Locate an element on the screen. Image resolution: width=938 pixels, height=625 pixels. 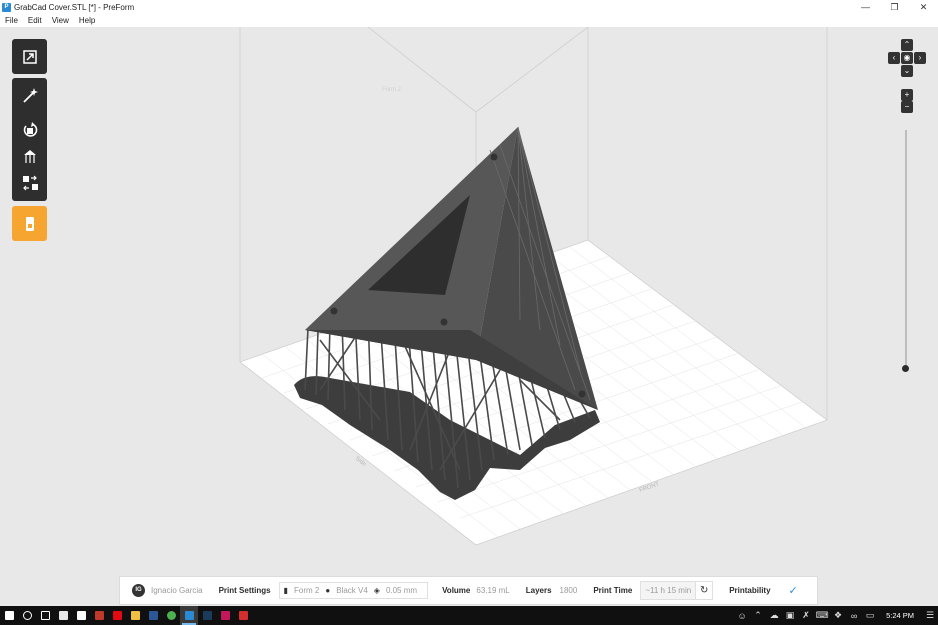
layout-icon is located at coordinates (30, 182).